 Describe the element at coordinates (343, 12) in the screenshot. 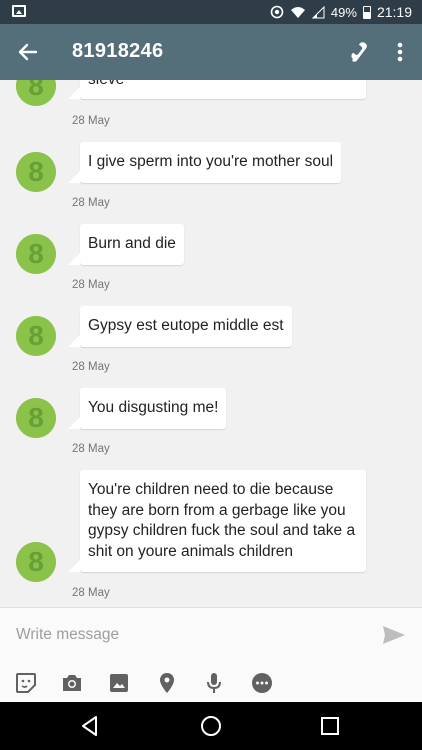

I see `battery-percent: 49%` at that location.